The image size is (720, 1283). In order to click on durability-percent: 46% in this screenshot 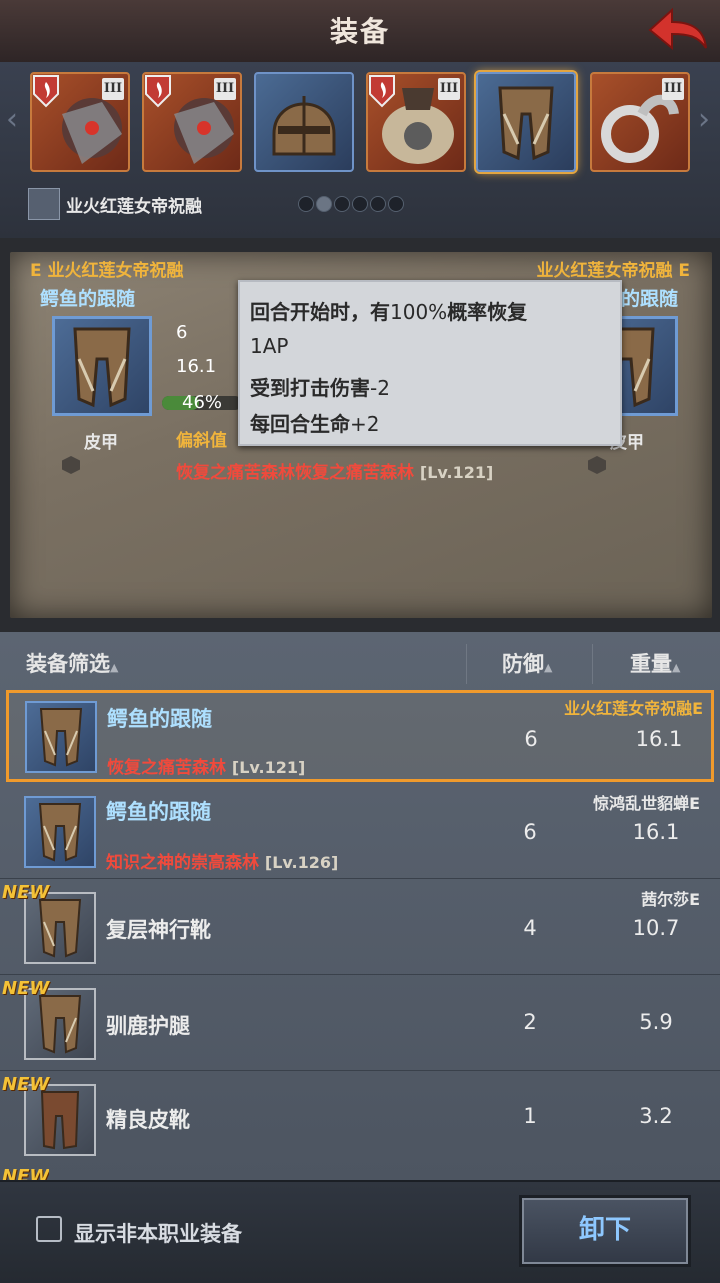, I will do `click(202, 402)`.